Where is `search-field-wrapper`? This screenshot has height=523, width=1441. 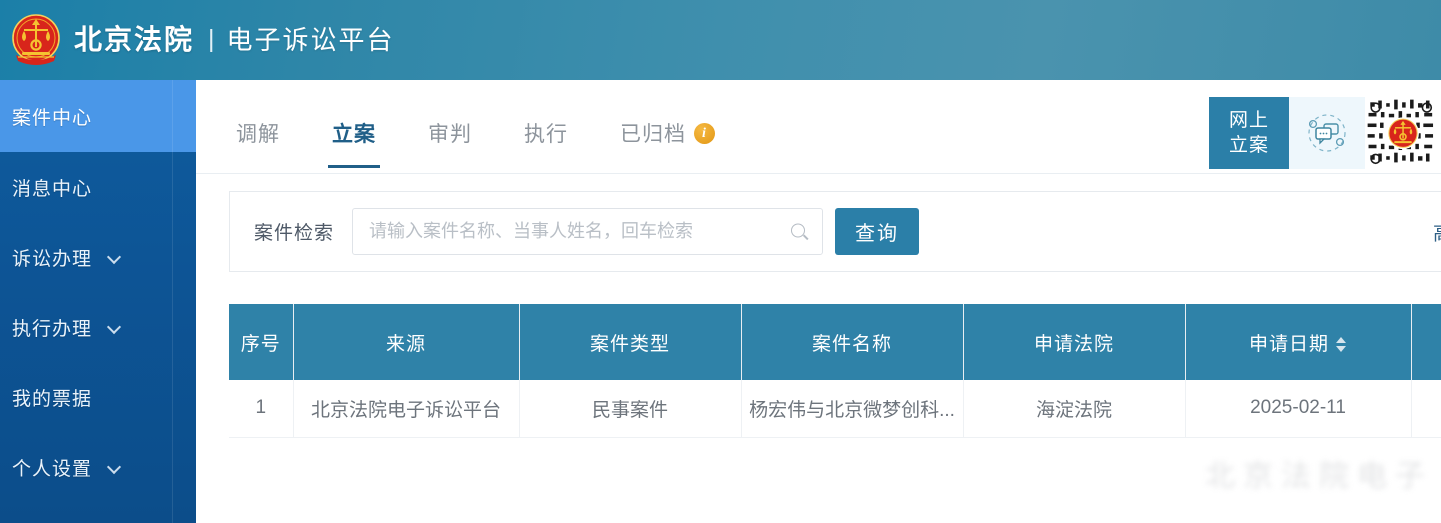
search-field-wrapper is located at coordinates (588, 231).